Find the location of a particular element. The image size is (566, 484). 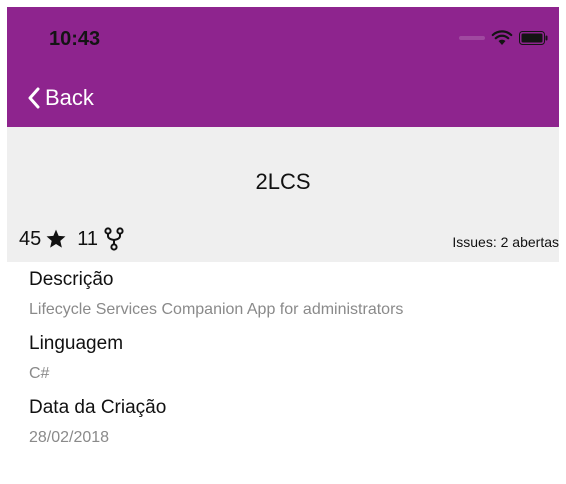

chevron-left-icon is located at coordinates (34, 98).